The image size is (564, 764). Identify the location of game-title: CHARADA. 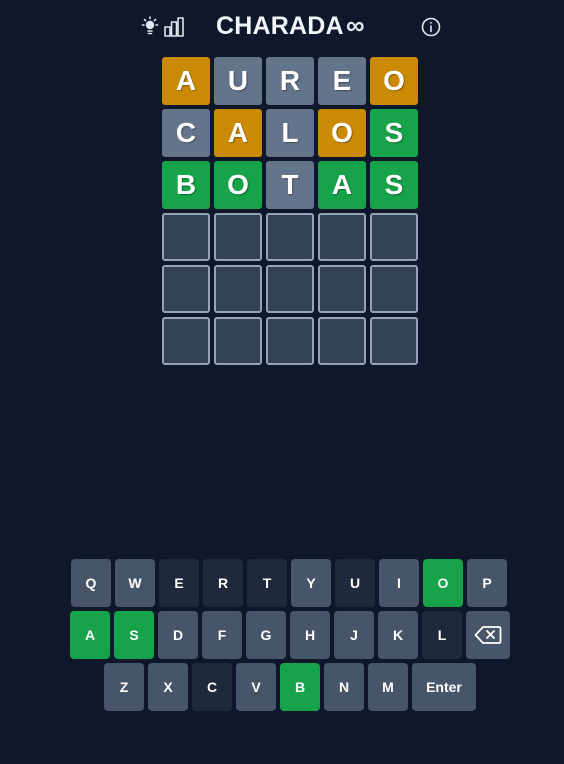
(280, 26).